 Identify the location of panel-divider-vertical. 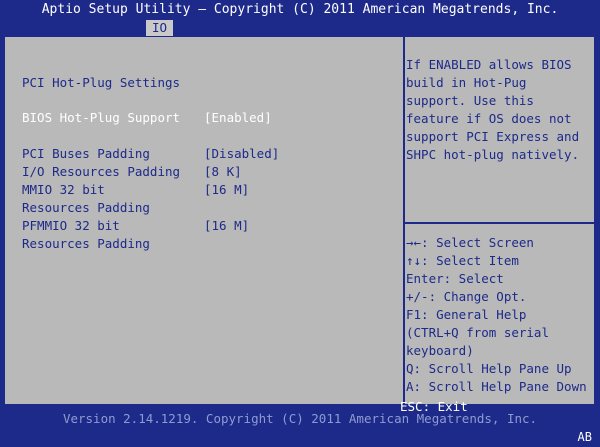
(404, 220).